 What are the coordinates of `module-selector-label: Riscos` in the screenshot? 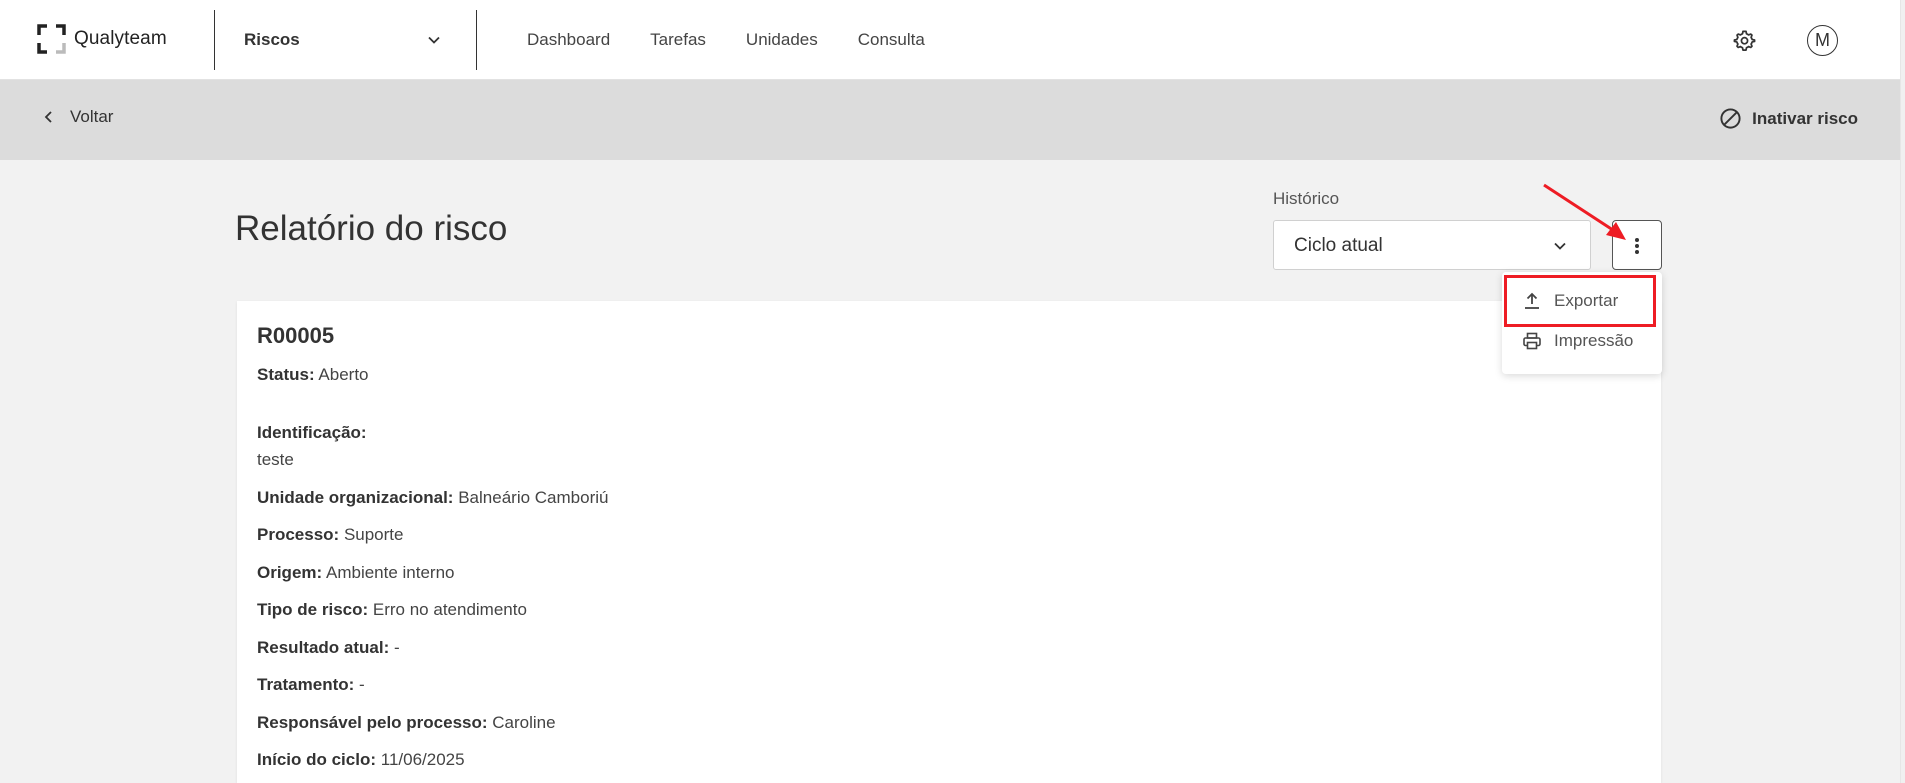 It's located at (272, 40).